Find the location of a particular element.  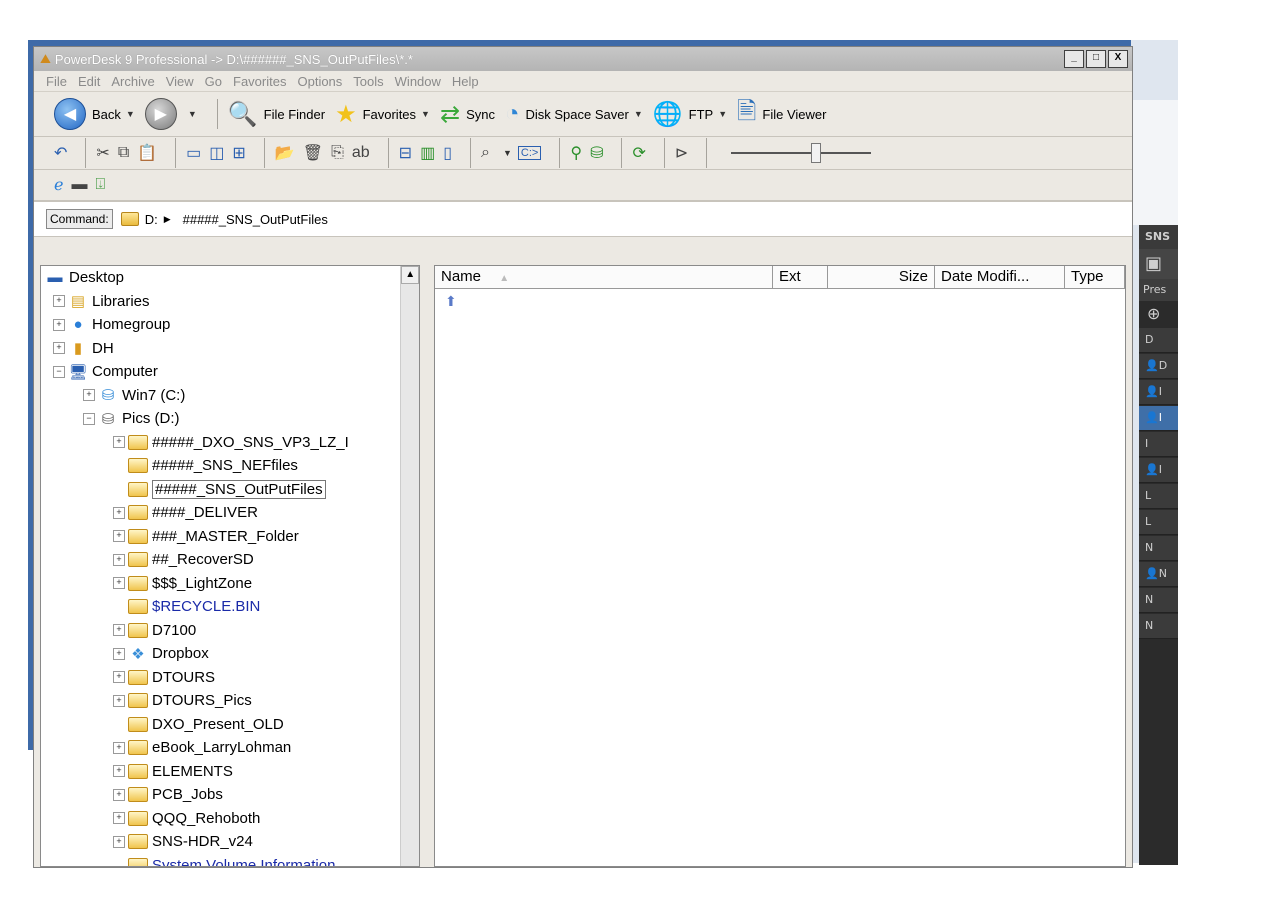

tree-item-folder: + DTOURS_Pics is located at coordinates (230, 701).